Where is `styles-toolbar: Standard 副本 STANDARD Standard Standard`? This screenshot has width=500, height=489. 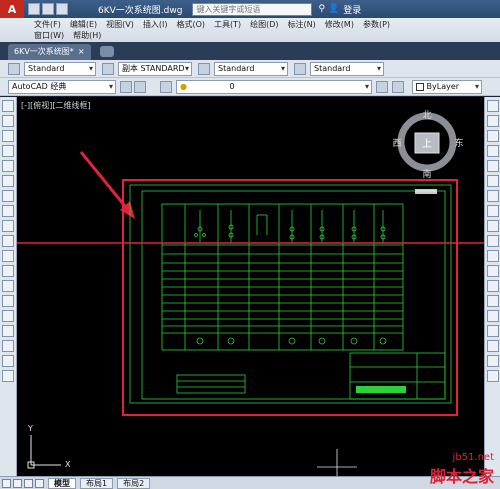
styles-toolbar: Standard 副本 STANDARD Standard Standard is located at coordinates (250, 69).